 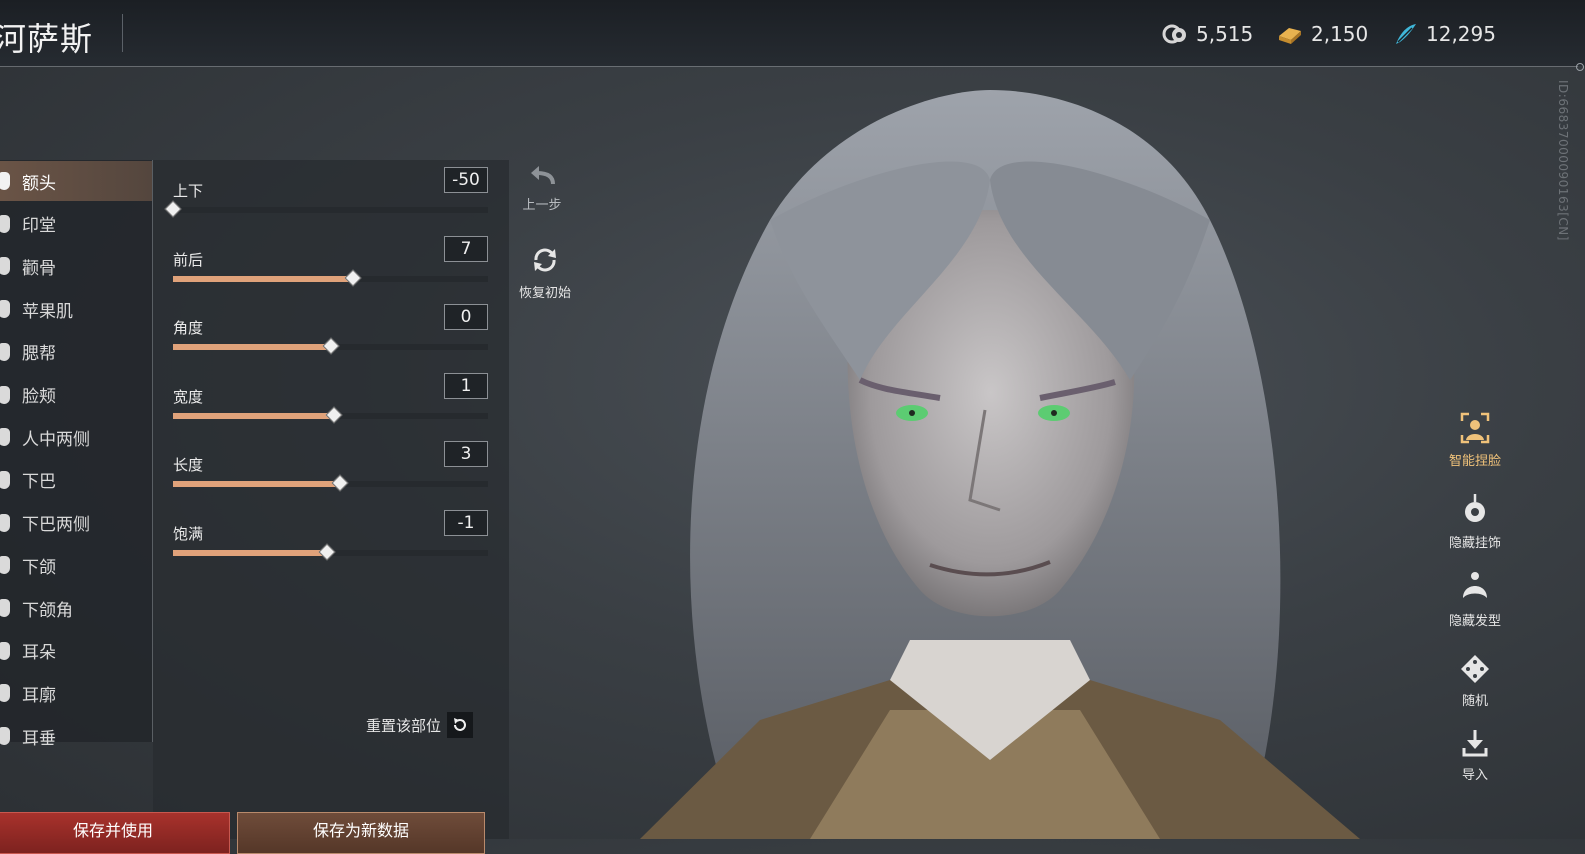 I want to click on category-label: 颧骨, so click(x=39, y=268).